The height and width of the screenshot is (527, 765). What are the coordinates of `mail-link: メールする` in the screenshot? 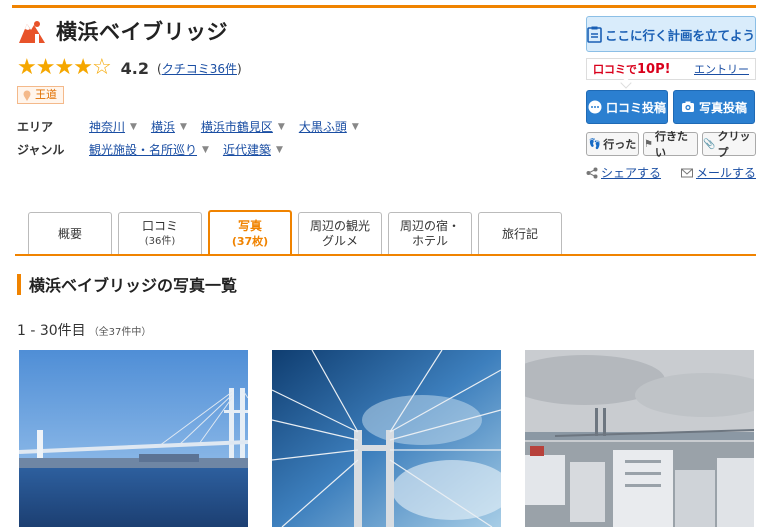 It's located at (718, 172).